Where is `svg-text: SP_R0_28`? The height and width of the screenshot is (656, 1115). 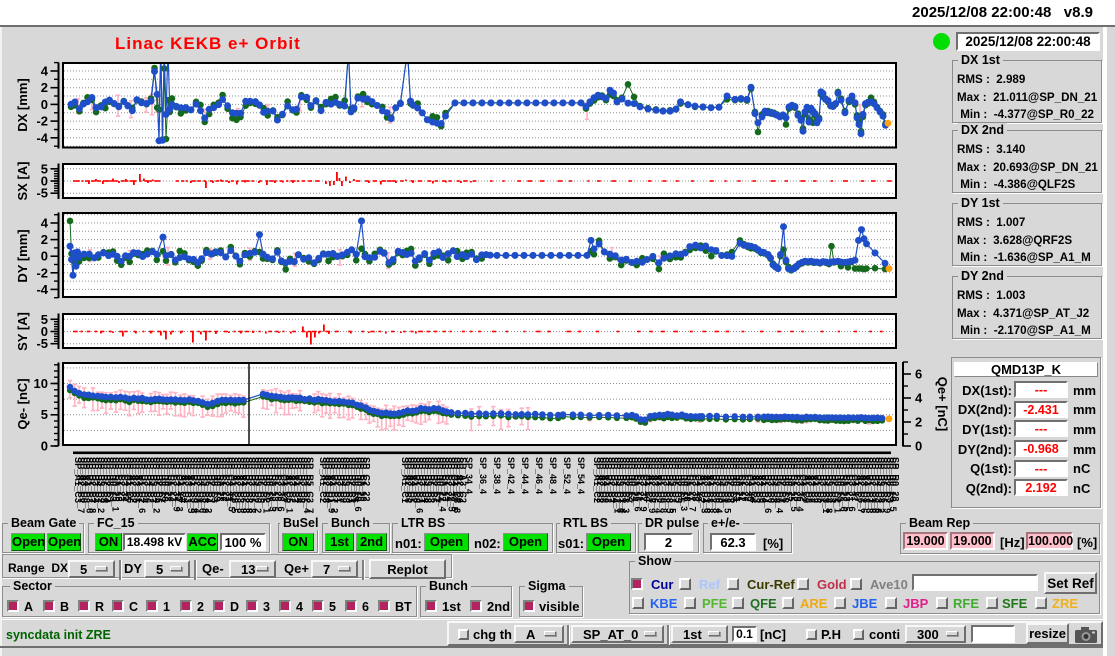 svg-text: SP_R0_28 is located at coordinates (896, 479).